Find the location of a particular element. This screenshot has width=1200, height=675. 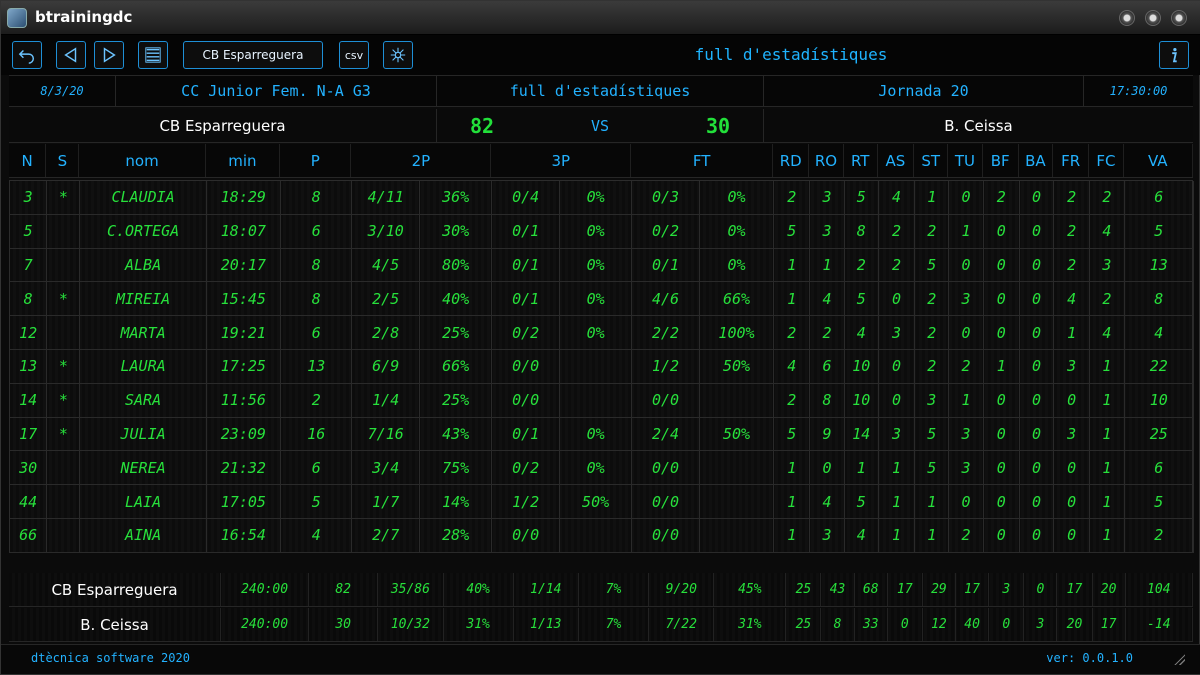

column-header-fc: FC is located at coordinates (1106, 160).